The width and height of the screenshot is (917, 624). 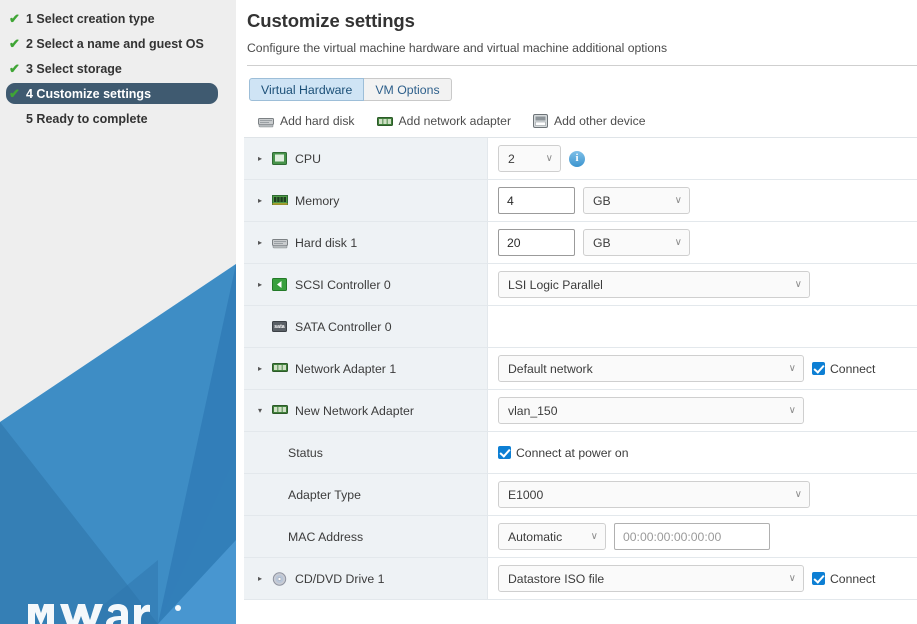 I want to click on connect-at-power-on-checkbox, so click(x=504, y=452).